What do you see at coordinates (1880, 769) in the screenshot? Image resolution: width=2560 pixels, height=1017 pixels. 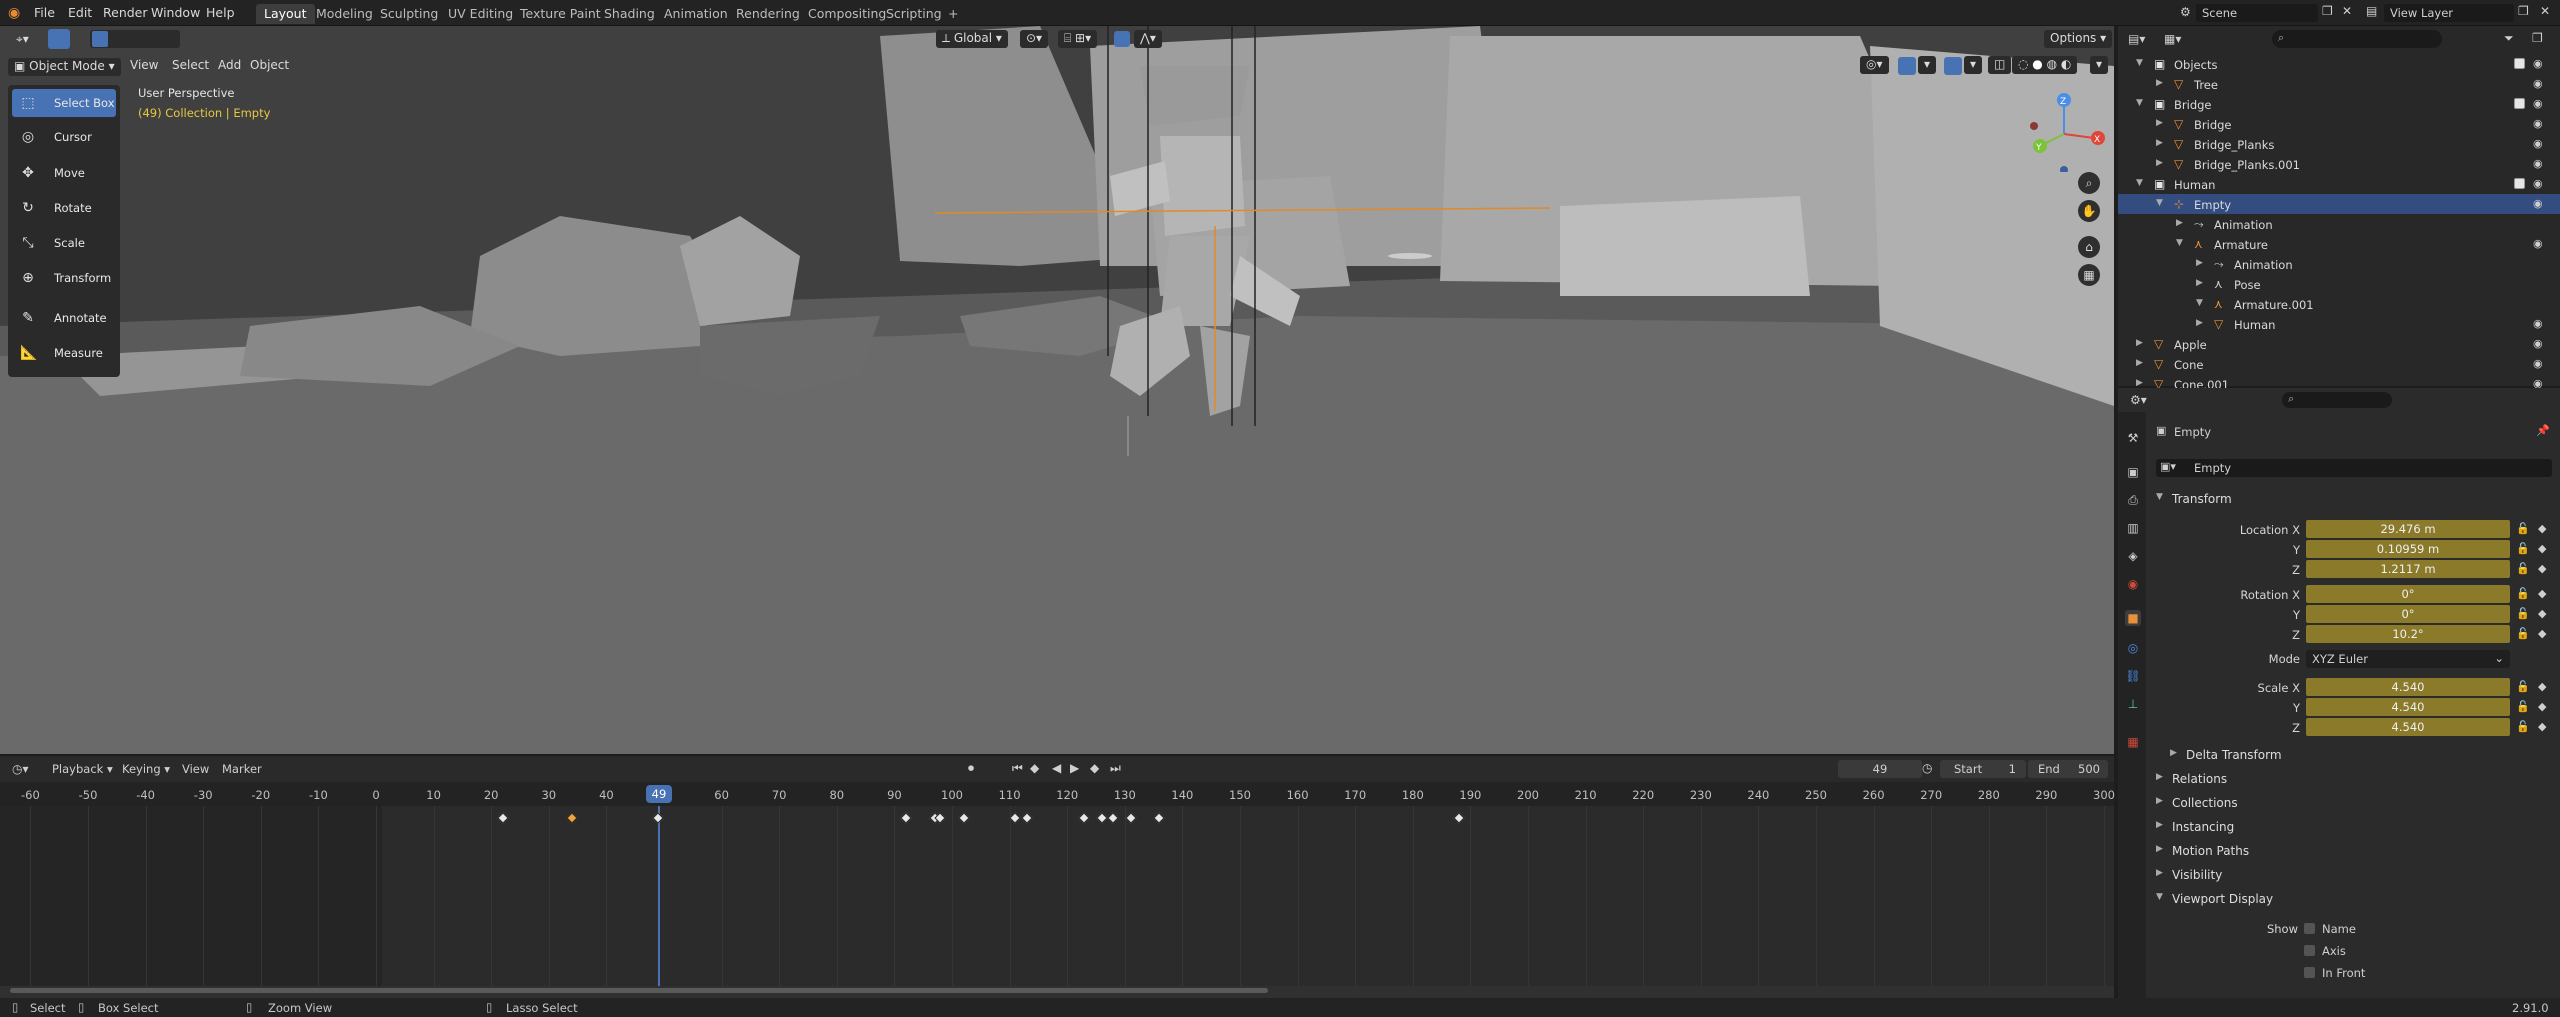 I see `current-frame-field: 49` at bounding box center [1880, 769].